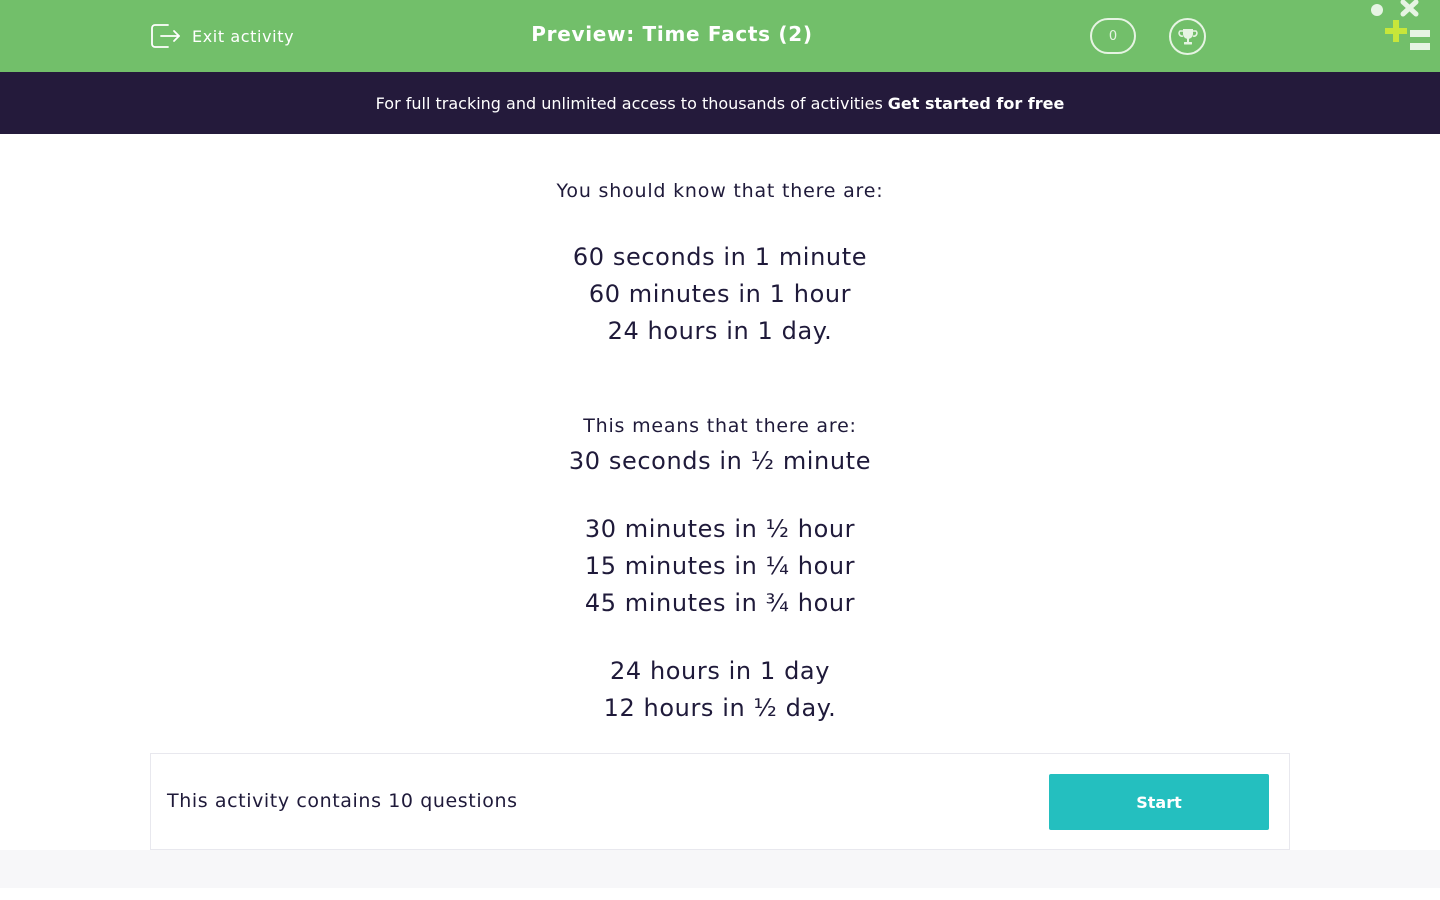  What do you see at coordinates (1113, 36) in the screenshot?
I see `score-badge: 0` at bounding box center [1113, 36].